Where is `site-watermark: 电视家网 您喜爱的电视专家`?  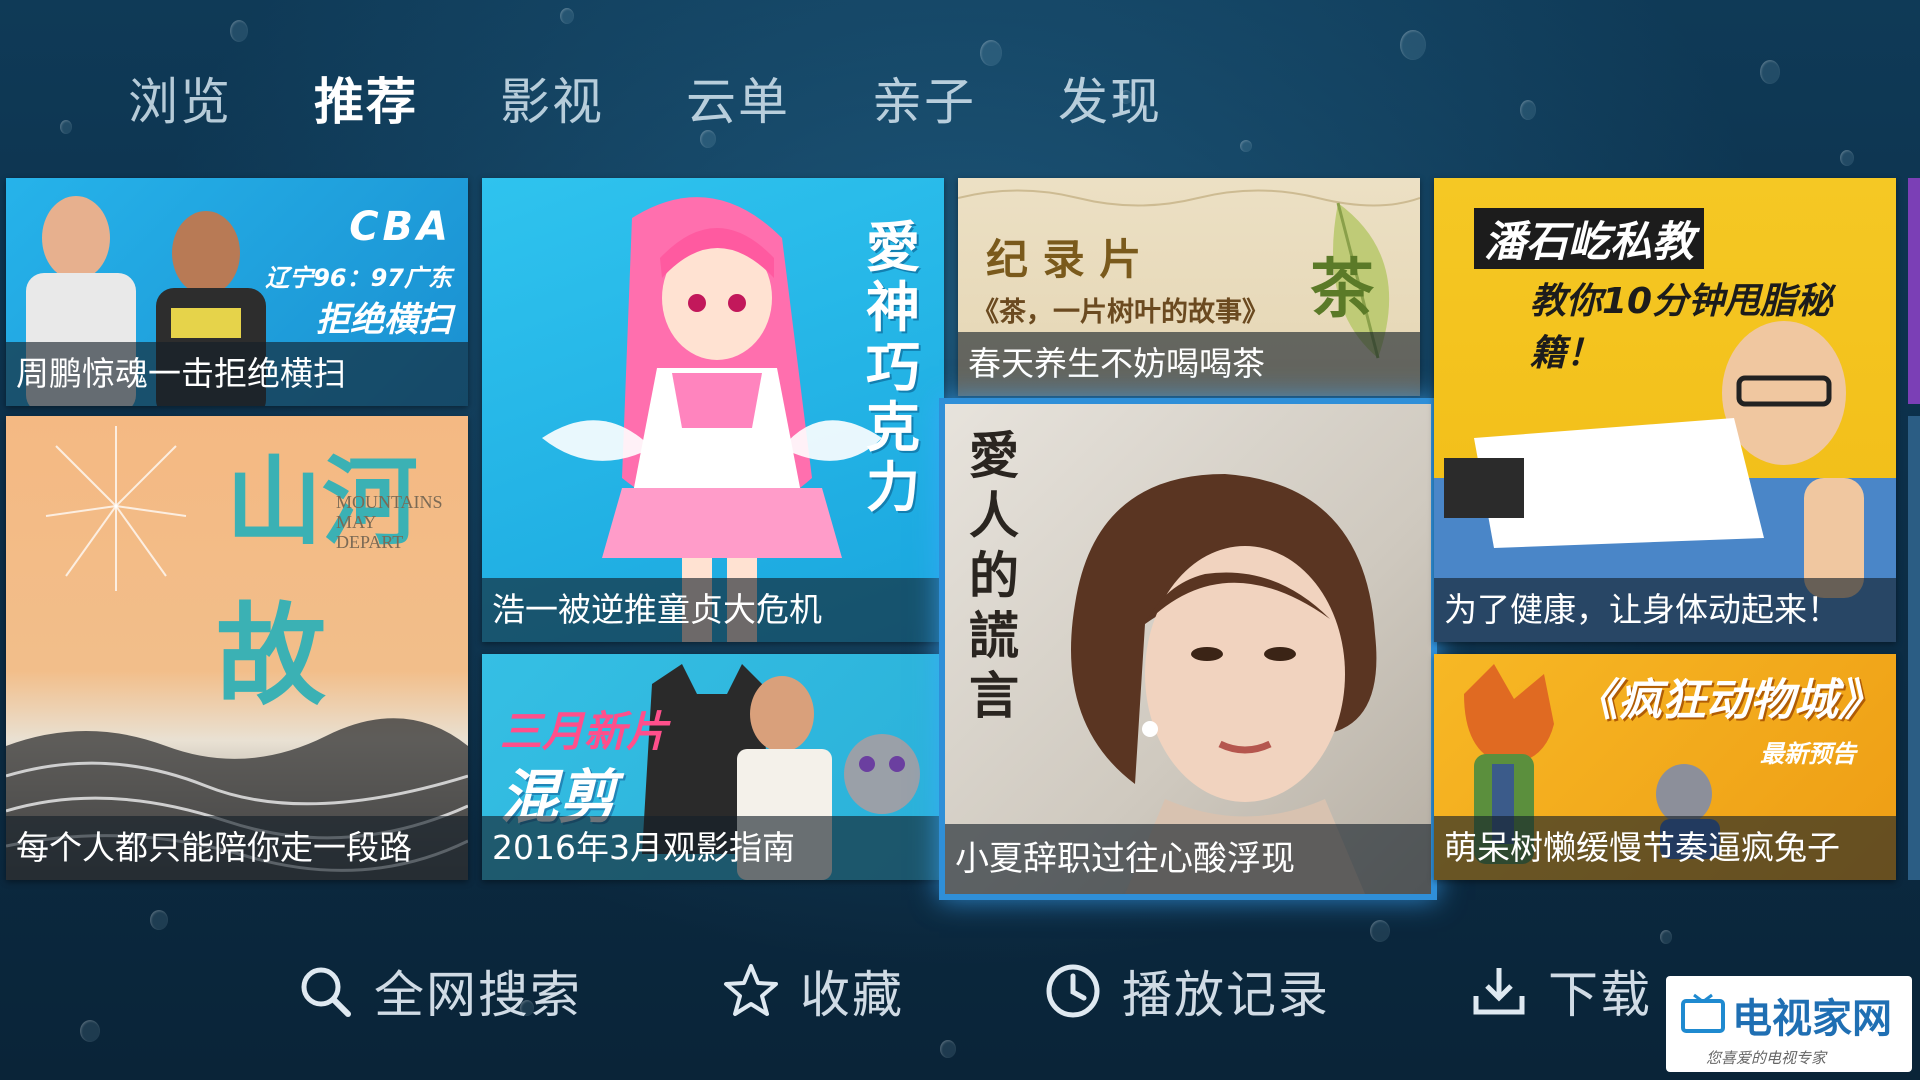
site-watermark: 电视家网 您喜爱的电视专家 is located at coordinates (1789, 1024).